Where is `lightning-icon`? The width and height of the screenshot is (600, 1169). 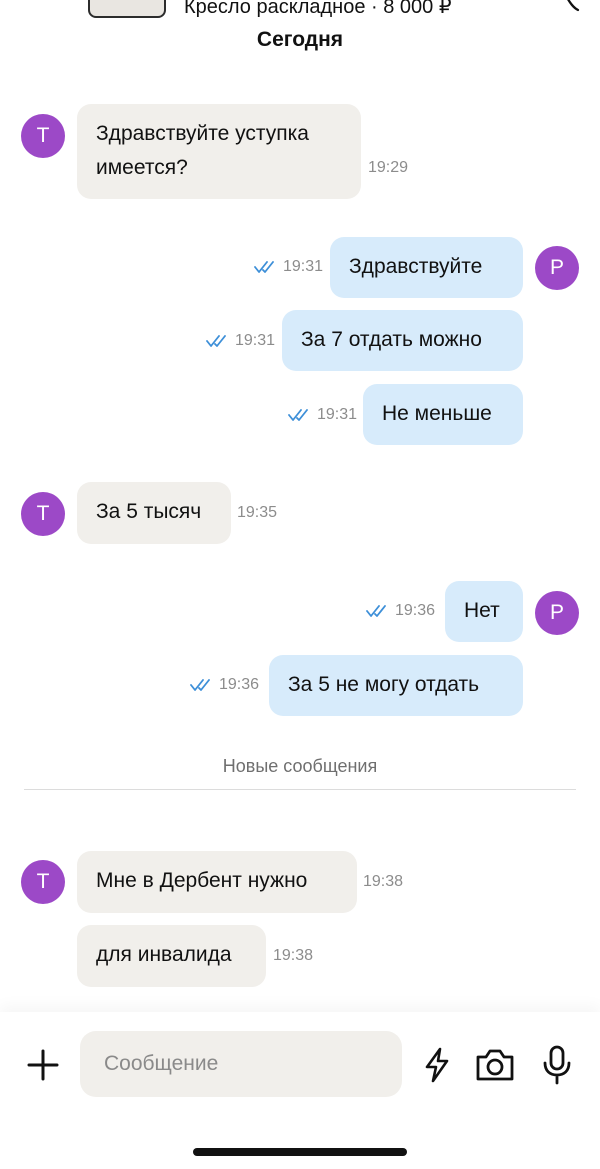
lightning-icon is located at coordinates (437, 1065).